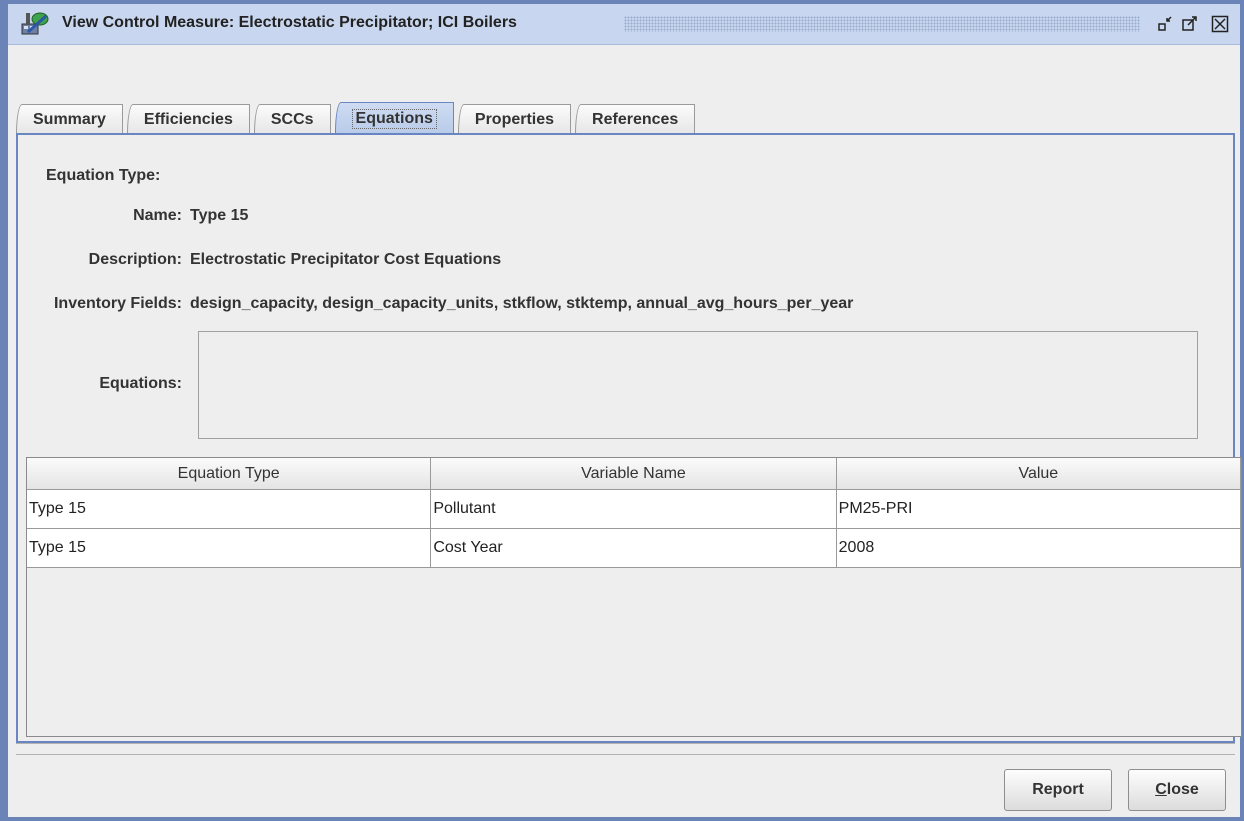  I want to click on close-button: Close, so click(1177, 790).